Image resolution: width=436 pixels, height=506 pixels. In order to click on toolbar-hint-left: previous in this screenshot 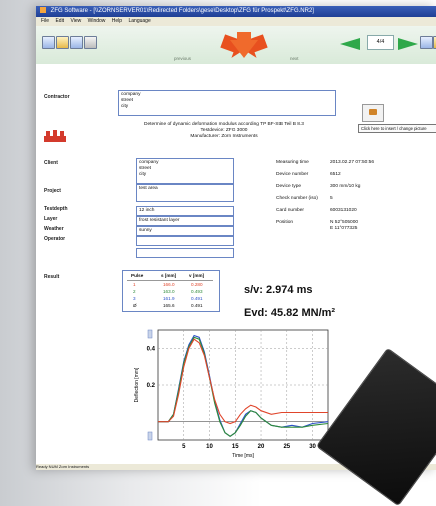, I will do `click(183, 58)`.